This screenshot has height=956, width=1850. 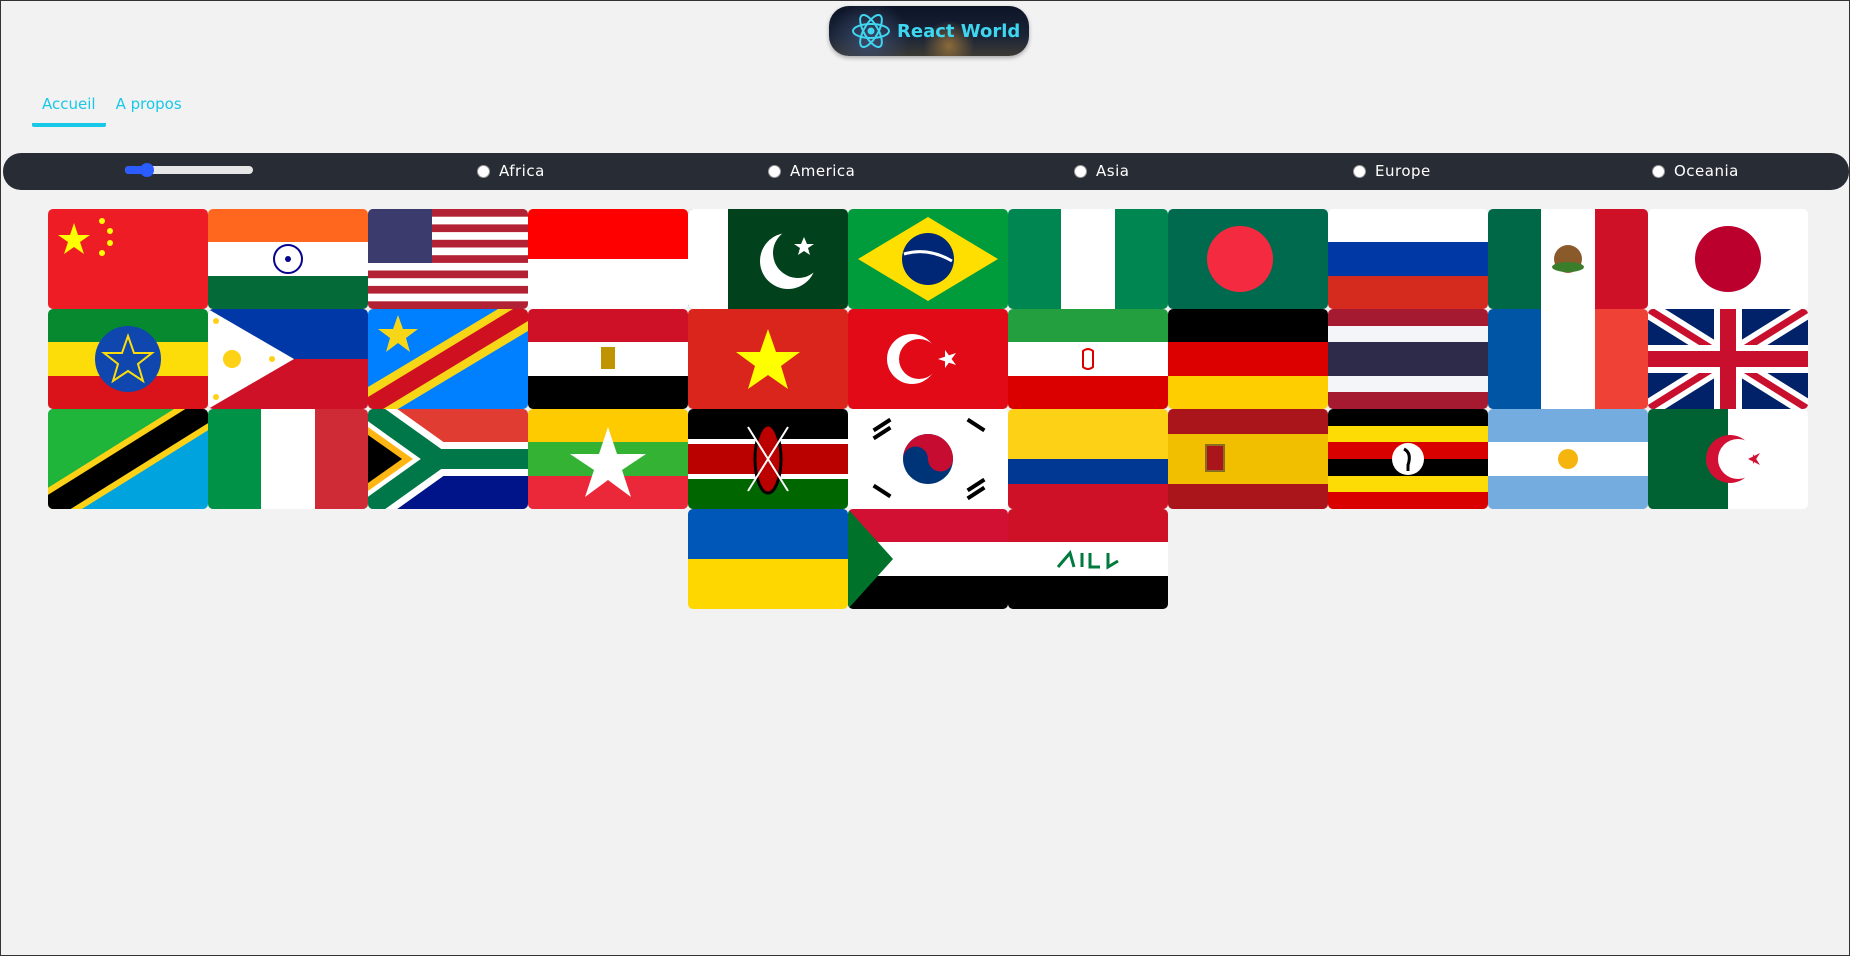 What do you see at coordinates (608, 459) in the screenshot?
I see `myanmar-flag` at bounding box center [608, 459].